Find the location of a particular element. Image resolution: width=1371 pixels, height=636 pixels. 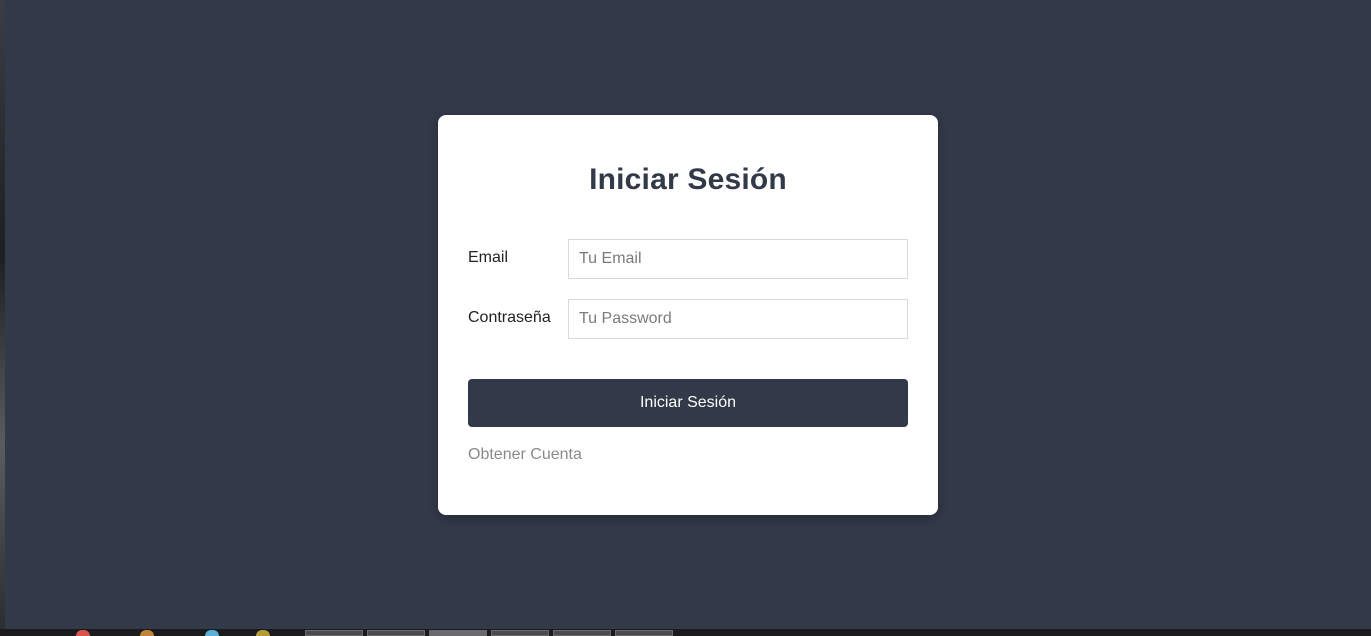

taskbar is located at coordinates (685, 632).